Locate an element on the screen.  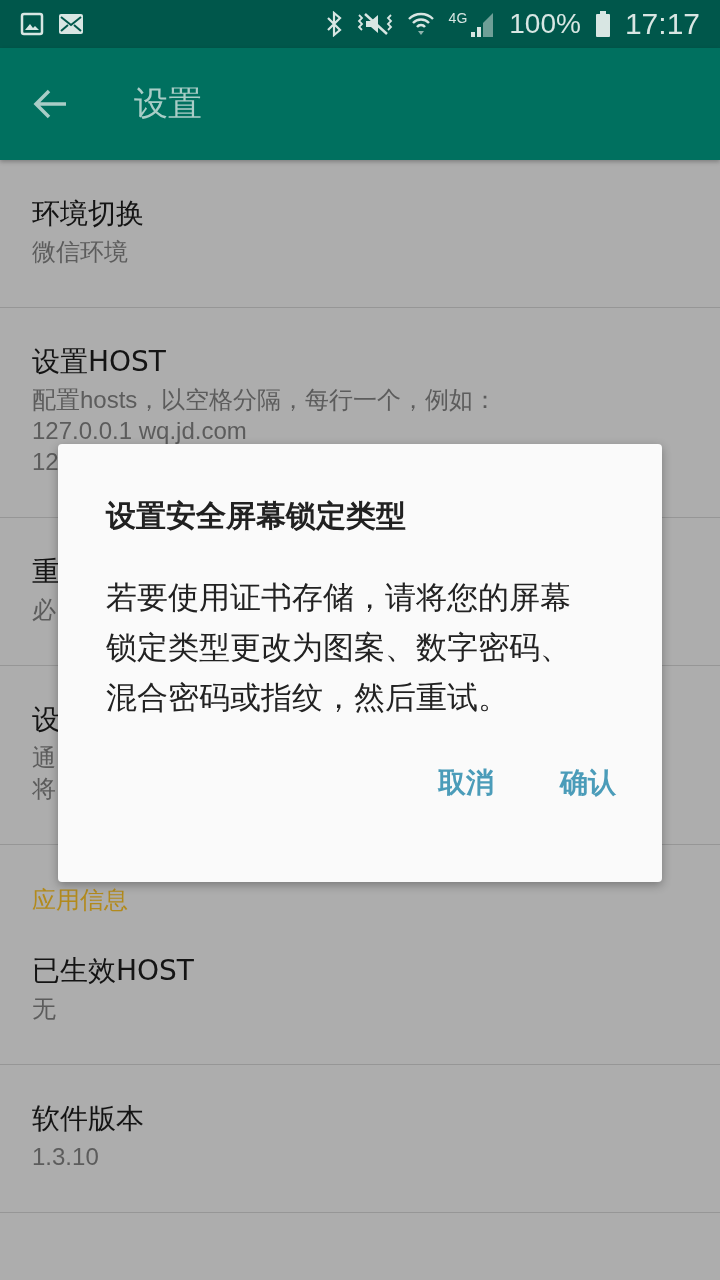
item-title: 重 is located at coordinates (46, 572).